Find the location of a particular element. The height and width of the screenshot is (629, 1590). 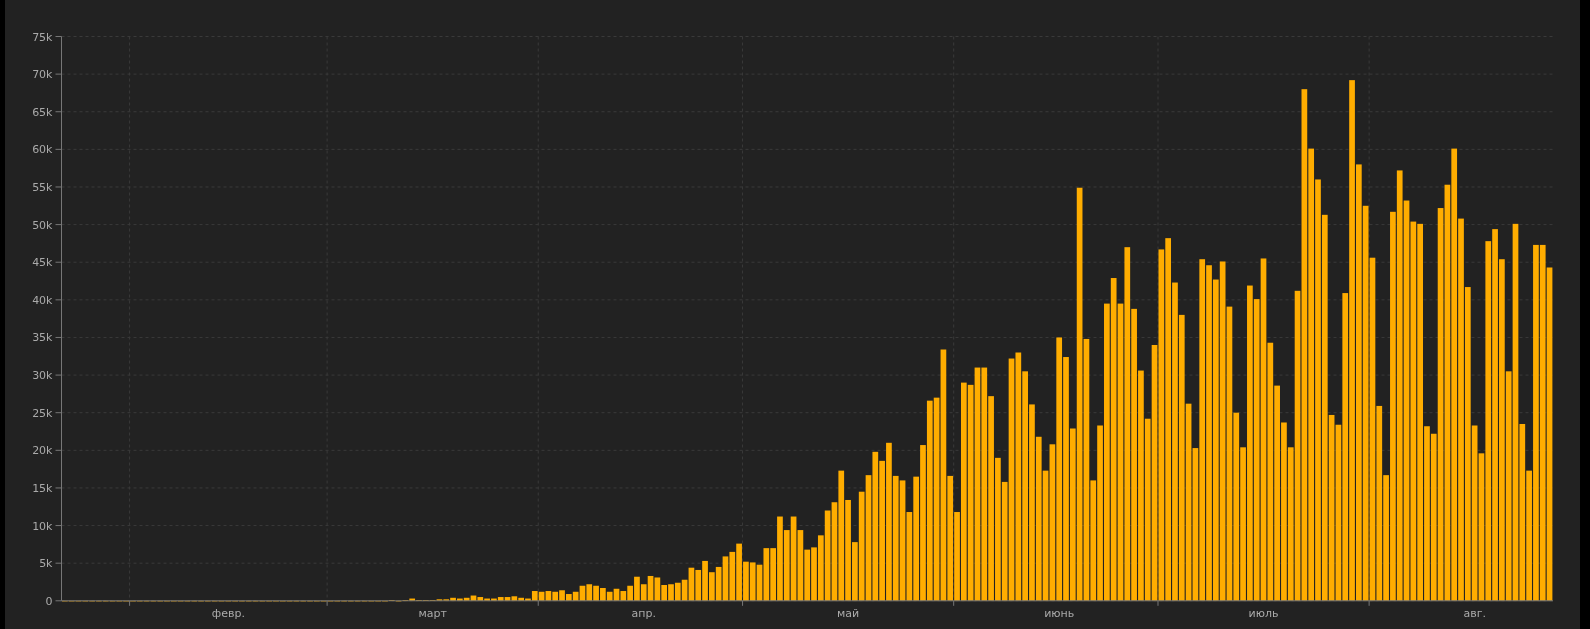

axis-label: июнь is located at coordinates (1059, 613).